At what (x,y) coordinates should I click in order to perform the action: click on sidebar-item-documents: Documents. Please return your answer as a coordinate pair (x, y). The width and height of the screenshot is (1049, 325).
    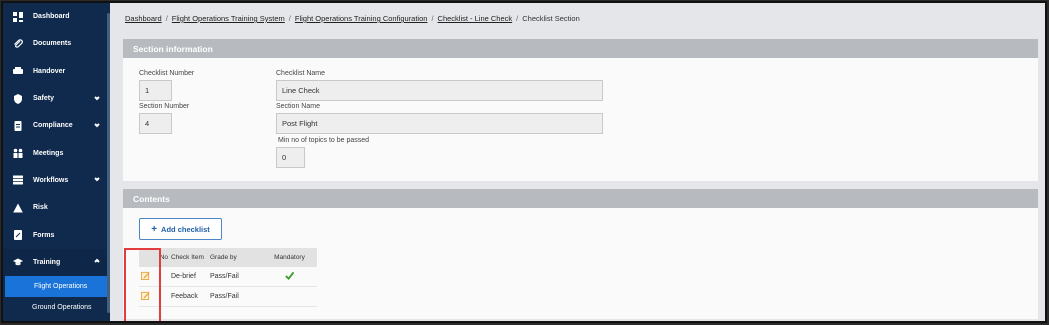
    Looking at the image, I should click on (56, 43).